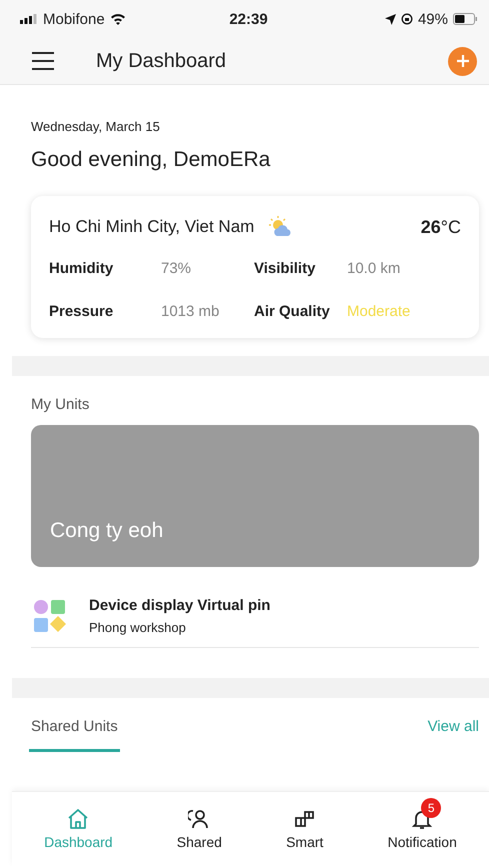  I want to click on people-icon, so click(199, 819).